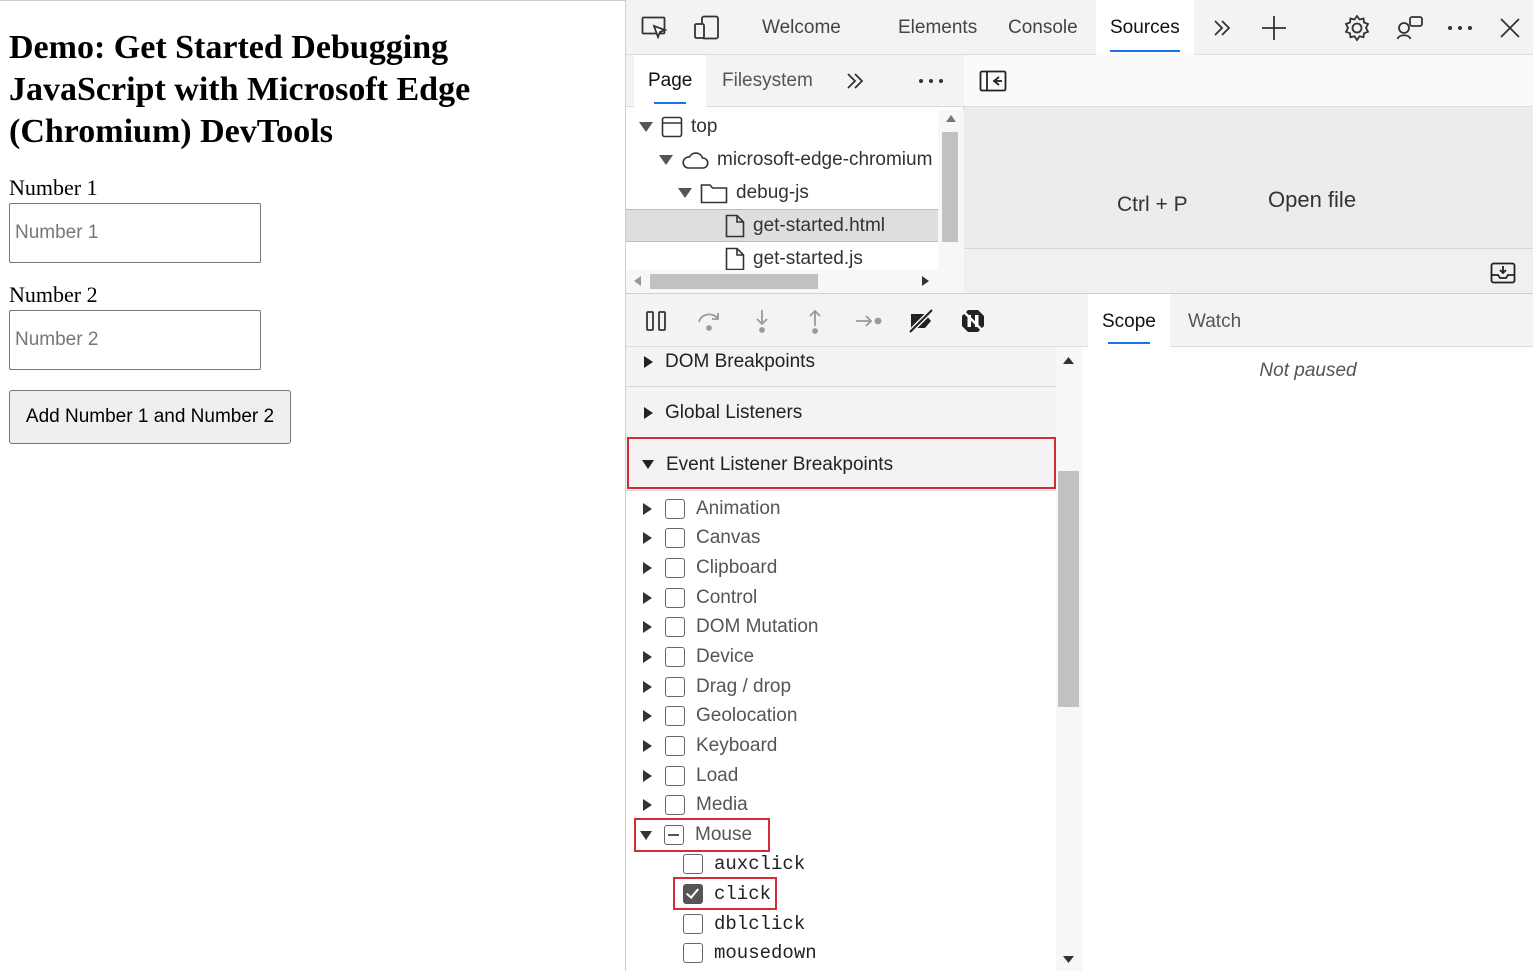 The height and width of the screenshot is (971, 1533). What do you see at coordinates (1312, 199) in the screenshot?
I see `shortcut-action: Open file` at bounding box center [1312, 199].